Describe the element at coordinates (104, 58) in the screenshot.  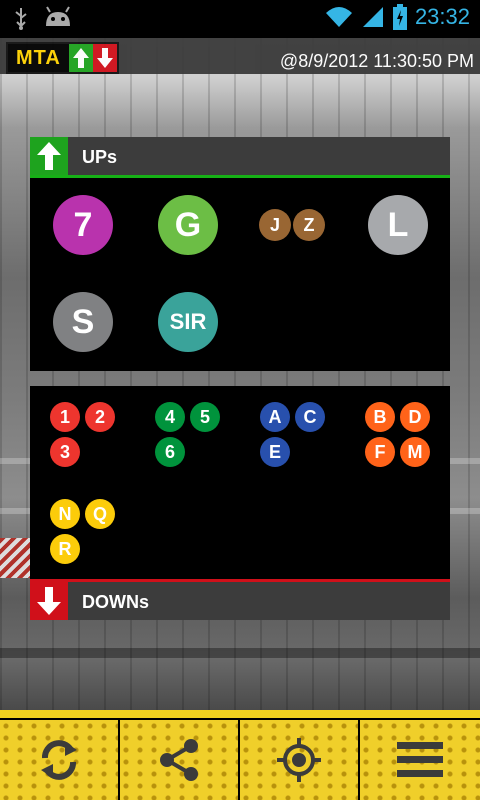
I see `logo-down-arrow-icon` at that location.